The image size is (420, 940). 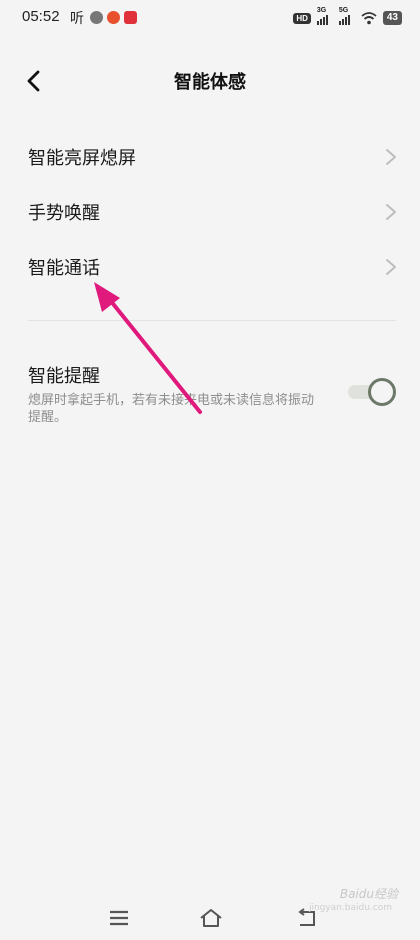 What do you see at coordinates (350, 908) in the screenshot?
I see `watermark-url: jingyan.baidu.com` at bounding box center [350, 908].